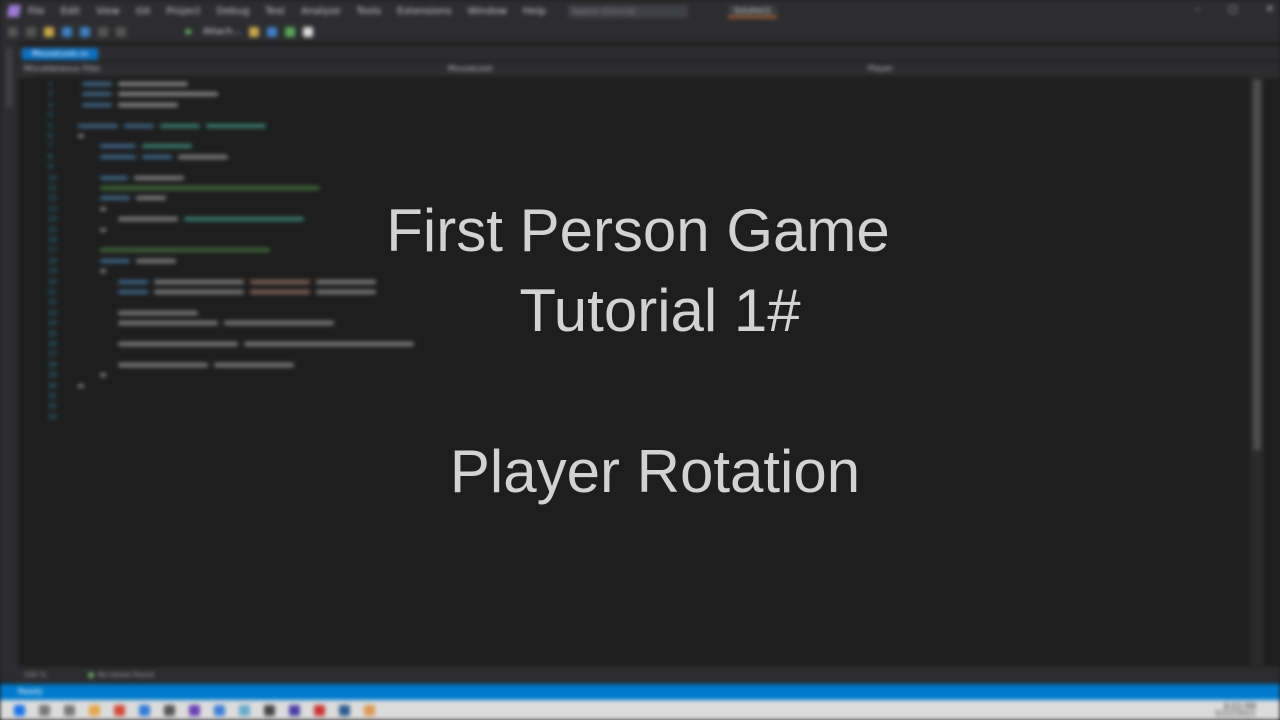 The width and height of the screenshot is (1280, 720). I want to click on title-line-1: First Person Game, so click(638, 230).